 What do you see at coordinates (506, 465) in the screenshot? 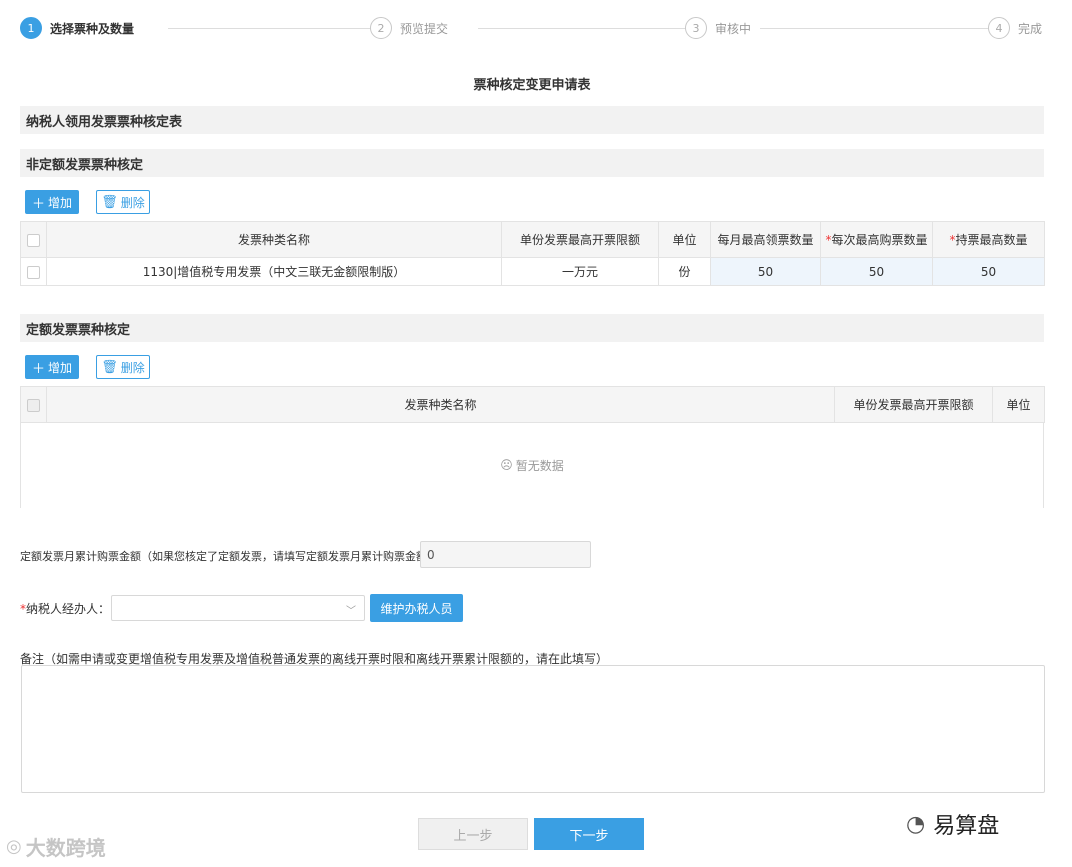
I see `sad-face-icon: ☹` at bounding box center [506, 465].